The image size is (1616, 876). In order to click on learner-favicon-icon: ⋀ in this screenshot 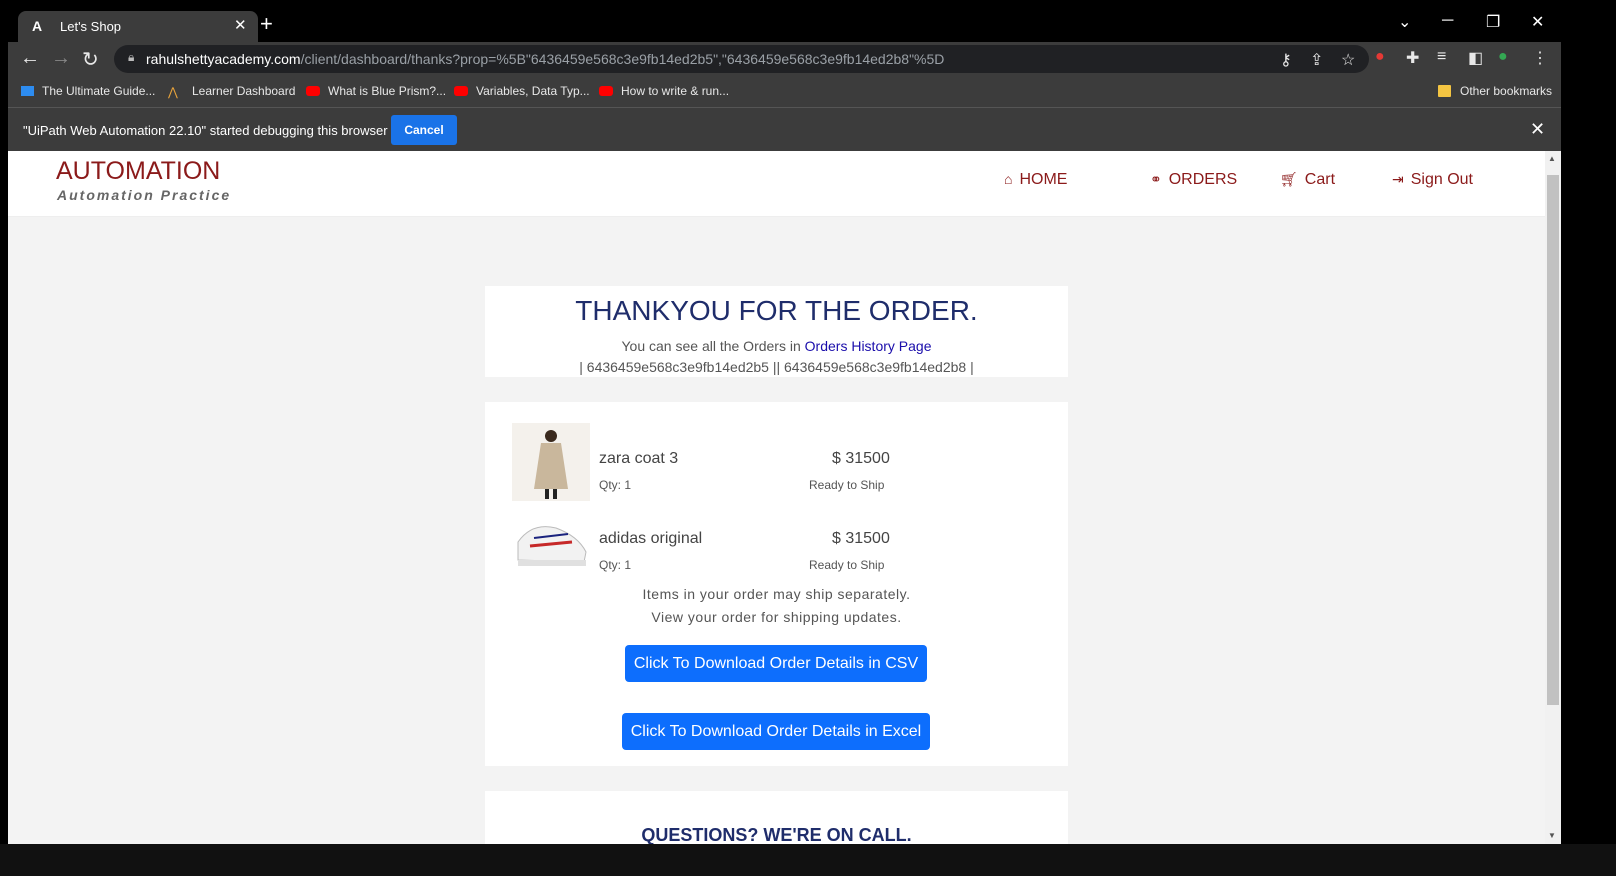, I will do `click(173, 92)`.